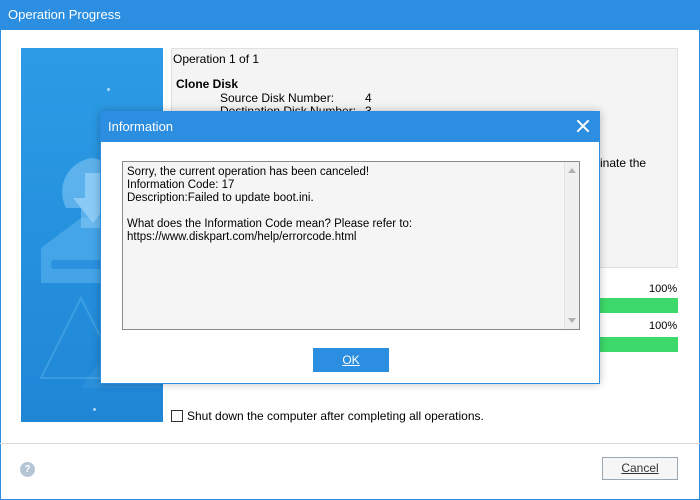 The width and height of the screenshot is (700, 500). I want to click on scroll-up-arrow-icon, so click(572, 170).